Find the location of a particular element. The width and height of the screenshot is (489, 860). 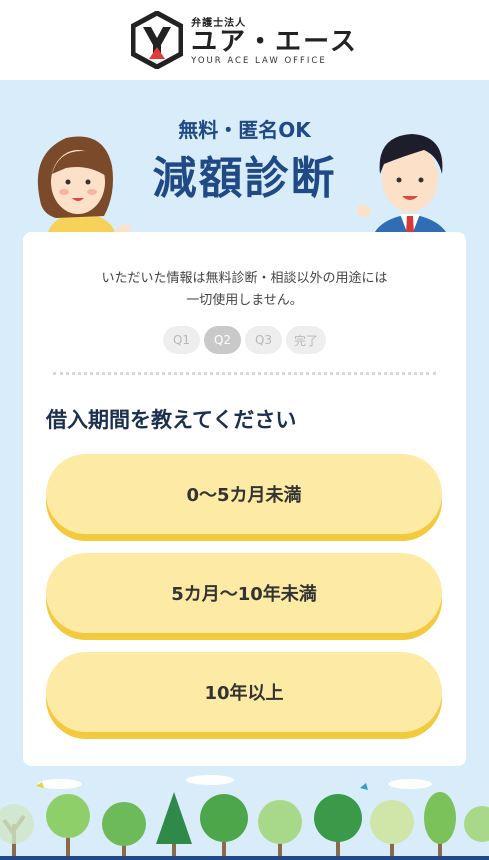

step-q3: Q3 is located at coordinates (263, 340).